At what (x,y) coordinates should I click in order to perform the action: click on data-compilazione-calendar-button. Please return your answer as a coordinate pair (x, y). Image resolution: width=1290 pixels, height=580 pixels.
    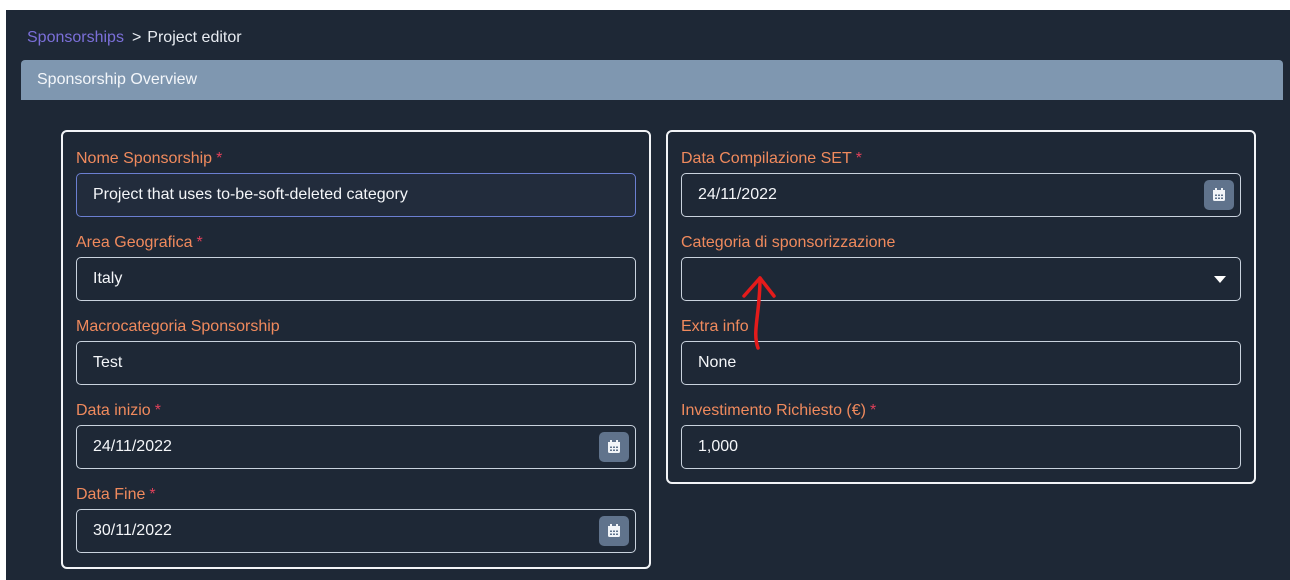
    Looking at the image, I should click on (1219, 195).